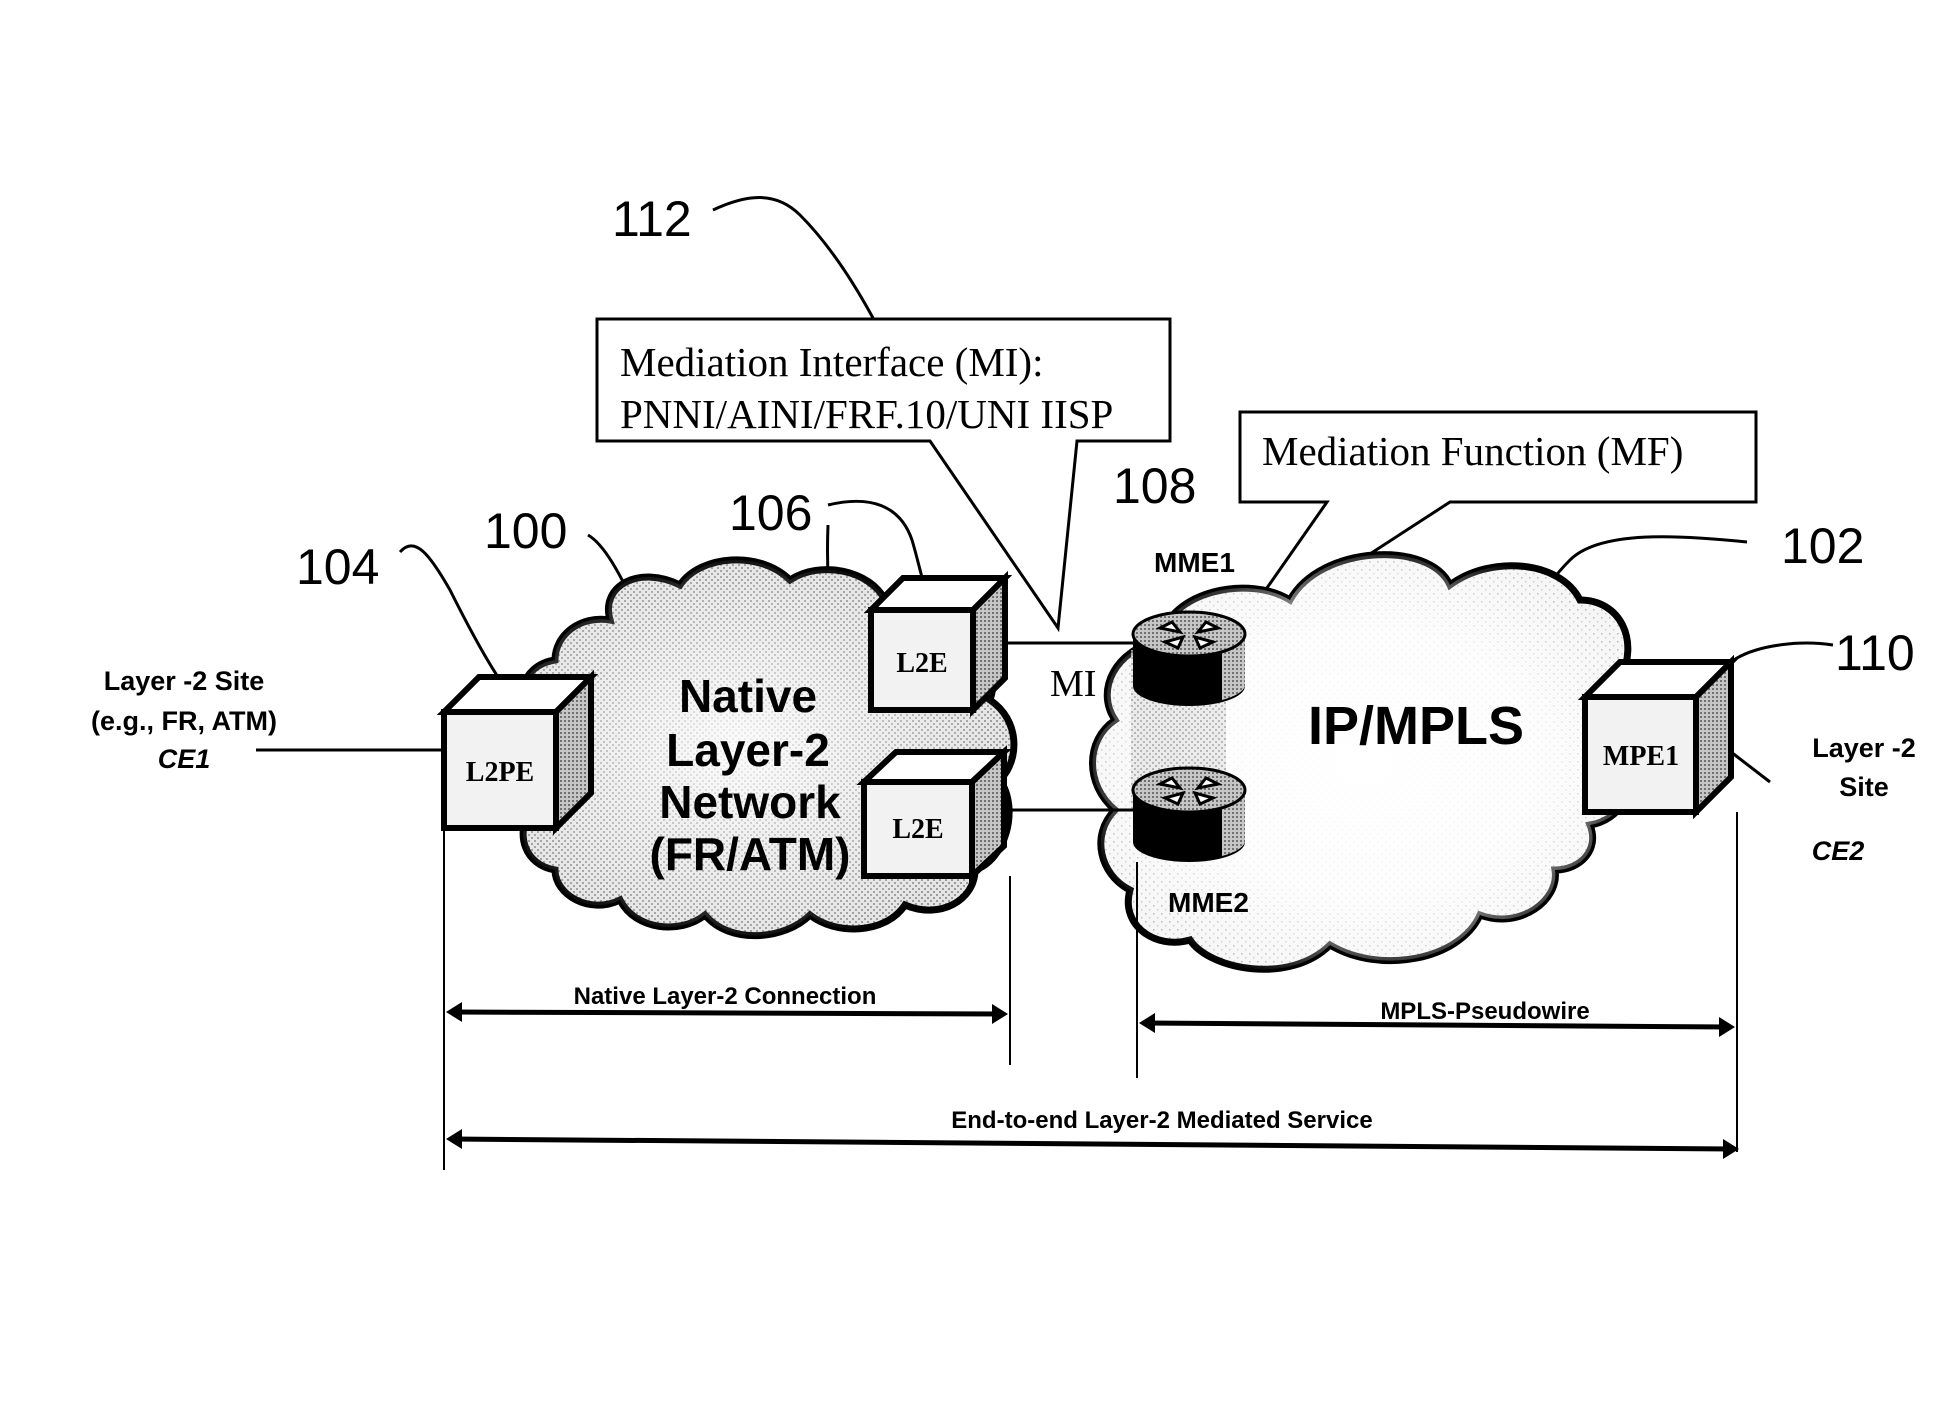 The image size is (1951, 1426). What do you see at coordinates (793, 257) in the screenshot?
I see `ref-112-leader` at bounding box center [793, 257].